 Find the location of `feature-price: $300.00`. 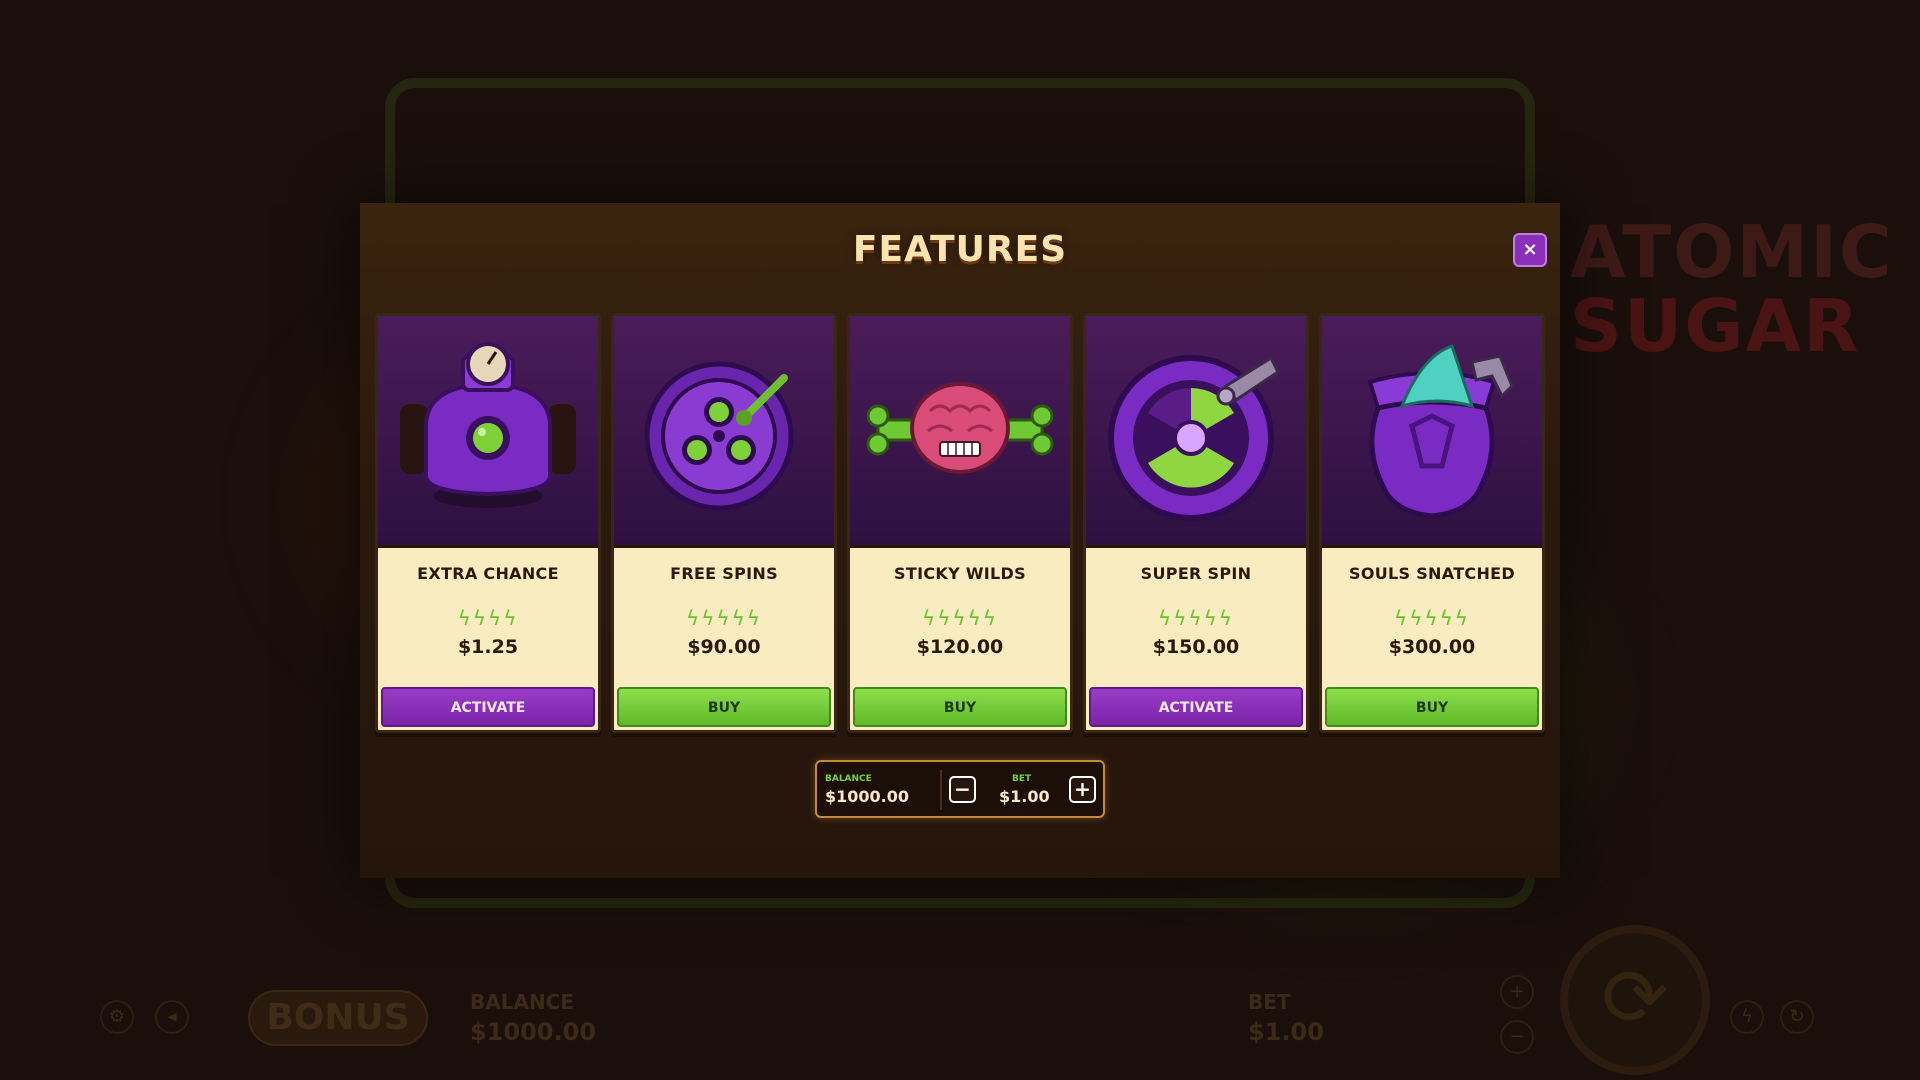

feature-price: $300.00 is located at coordinates (1432, 647).